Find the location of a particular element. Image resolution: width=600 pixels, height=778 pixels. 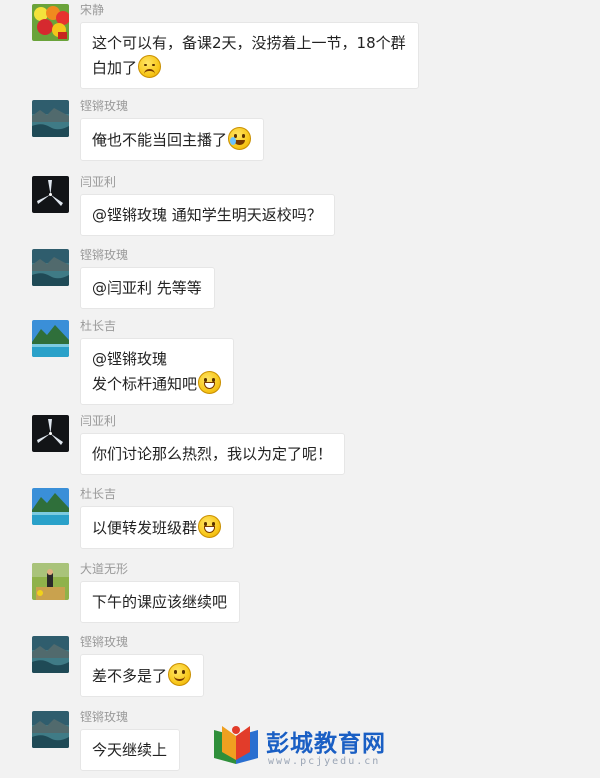

message-text: 差不多是了 is located at coordinates (130, 676).